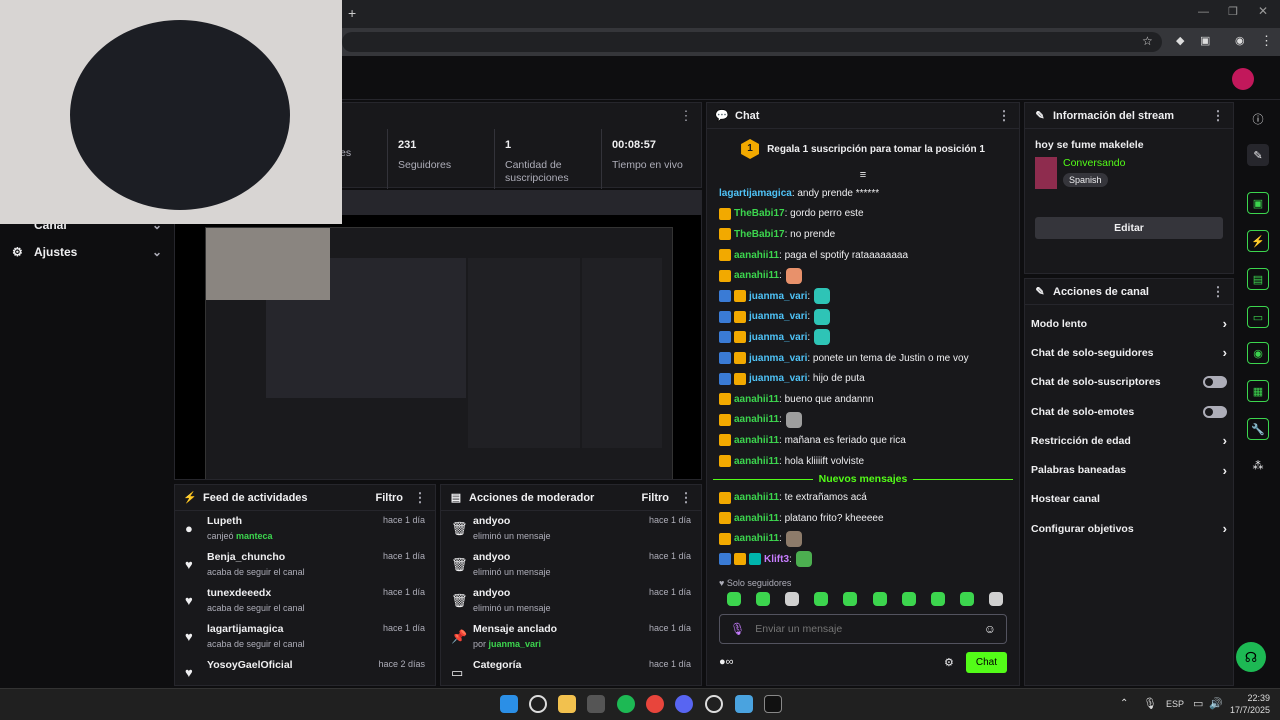  Describe the element at coordinates (1129, 323) in the screenshot. I see `channel-action-item: Modo lento ›` at that location.